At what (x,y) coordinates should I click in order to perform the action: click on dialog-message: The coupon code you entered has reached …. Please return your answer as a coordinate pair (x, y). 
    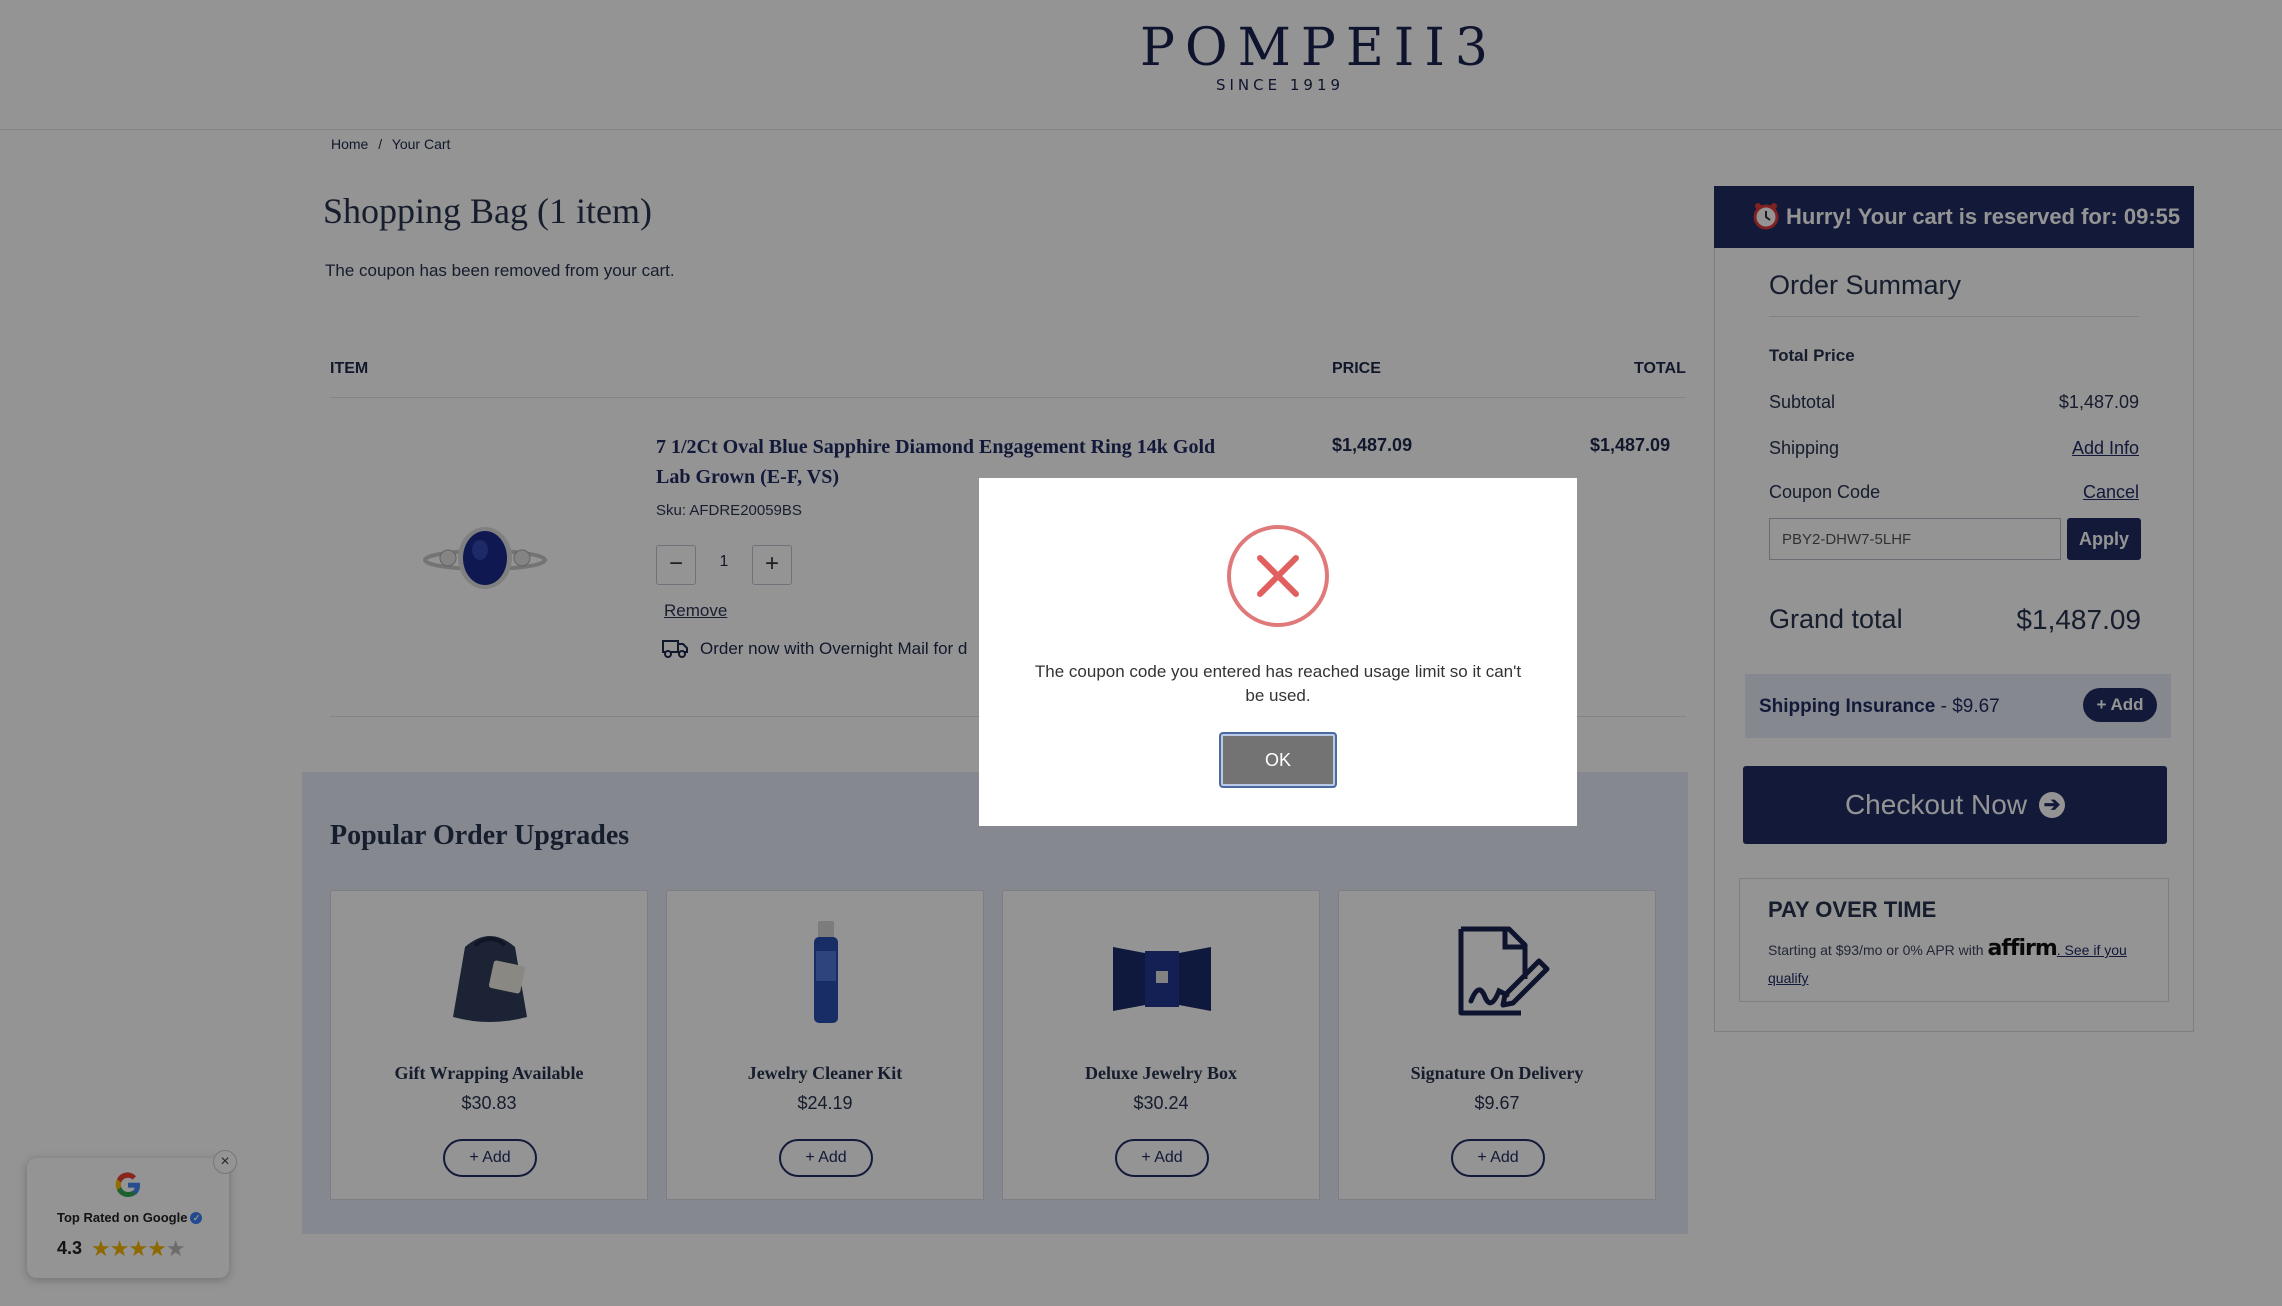
    Looking at the image, I should click on (1278, 683).